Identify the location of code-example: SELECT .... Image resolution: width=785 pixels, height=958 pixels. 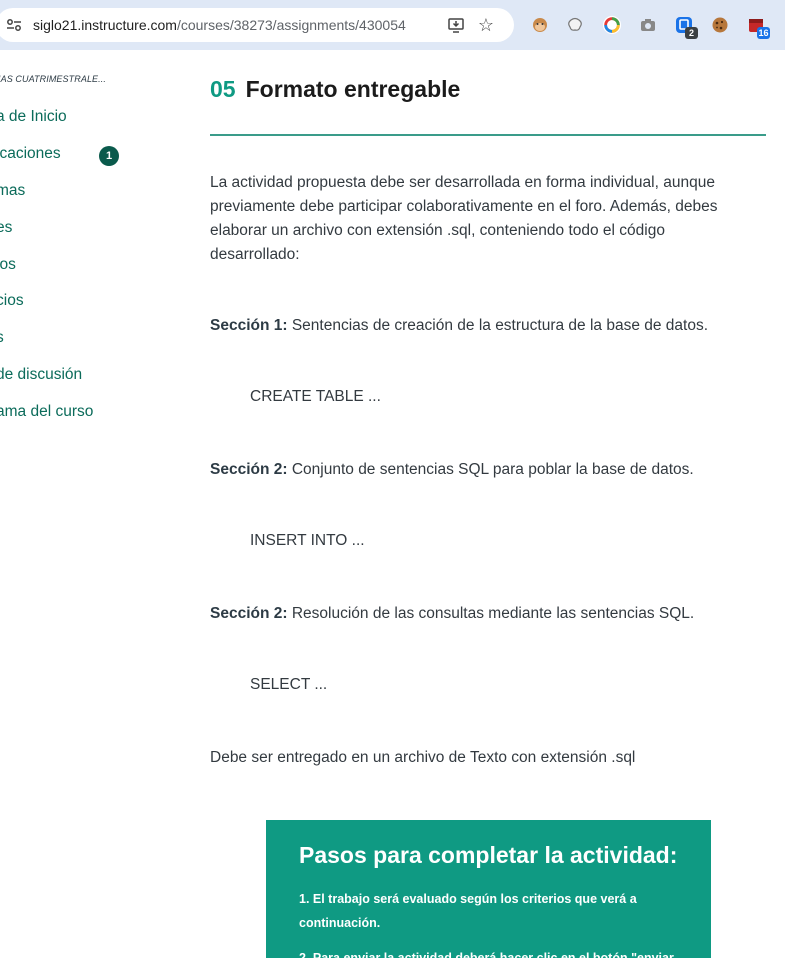
(289, 684).